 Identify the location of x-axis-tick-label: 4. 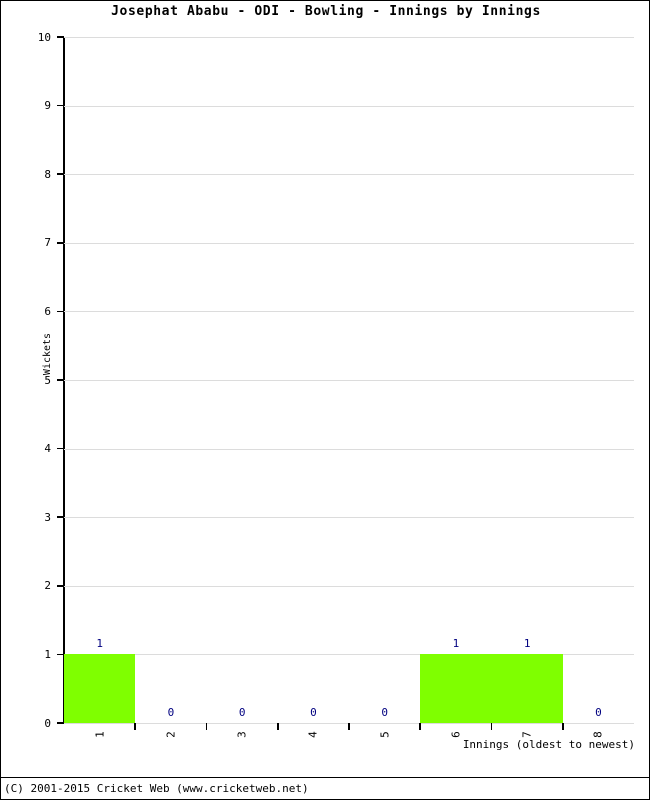
(313, 734).